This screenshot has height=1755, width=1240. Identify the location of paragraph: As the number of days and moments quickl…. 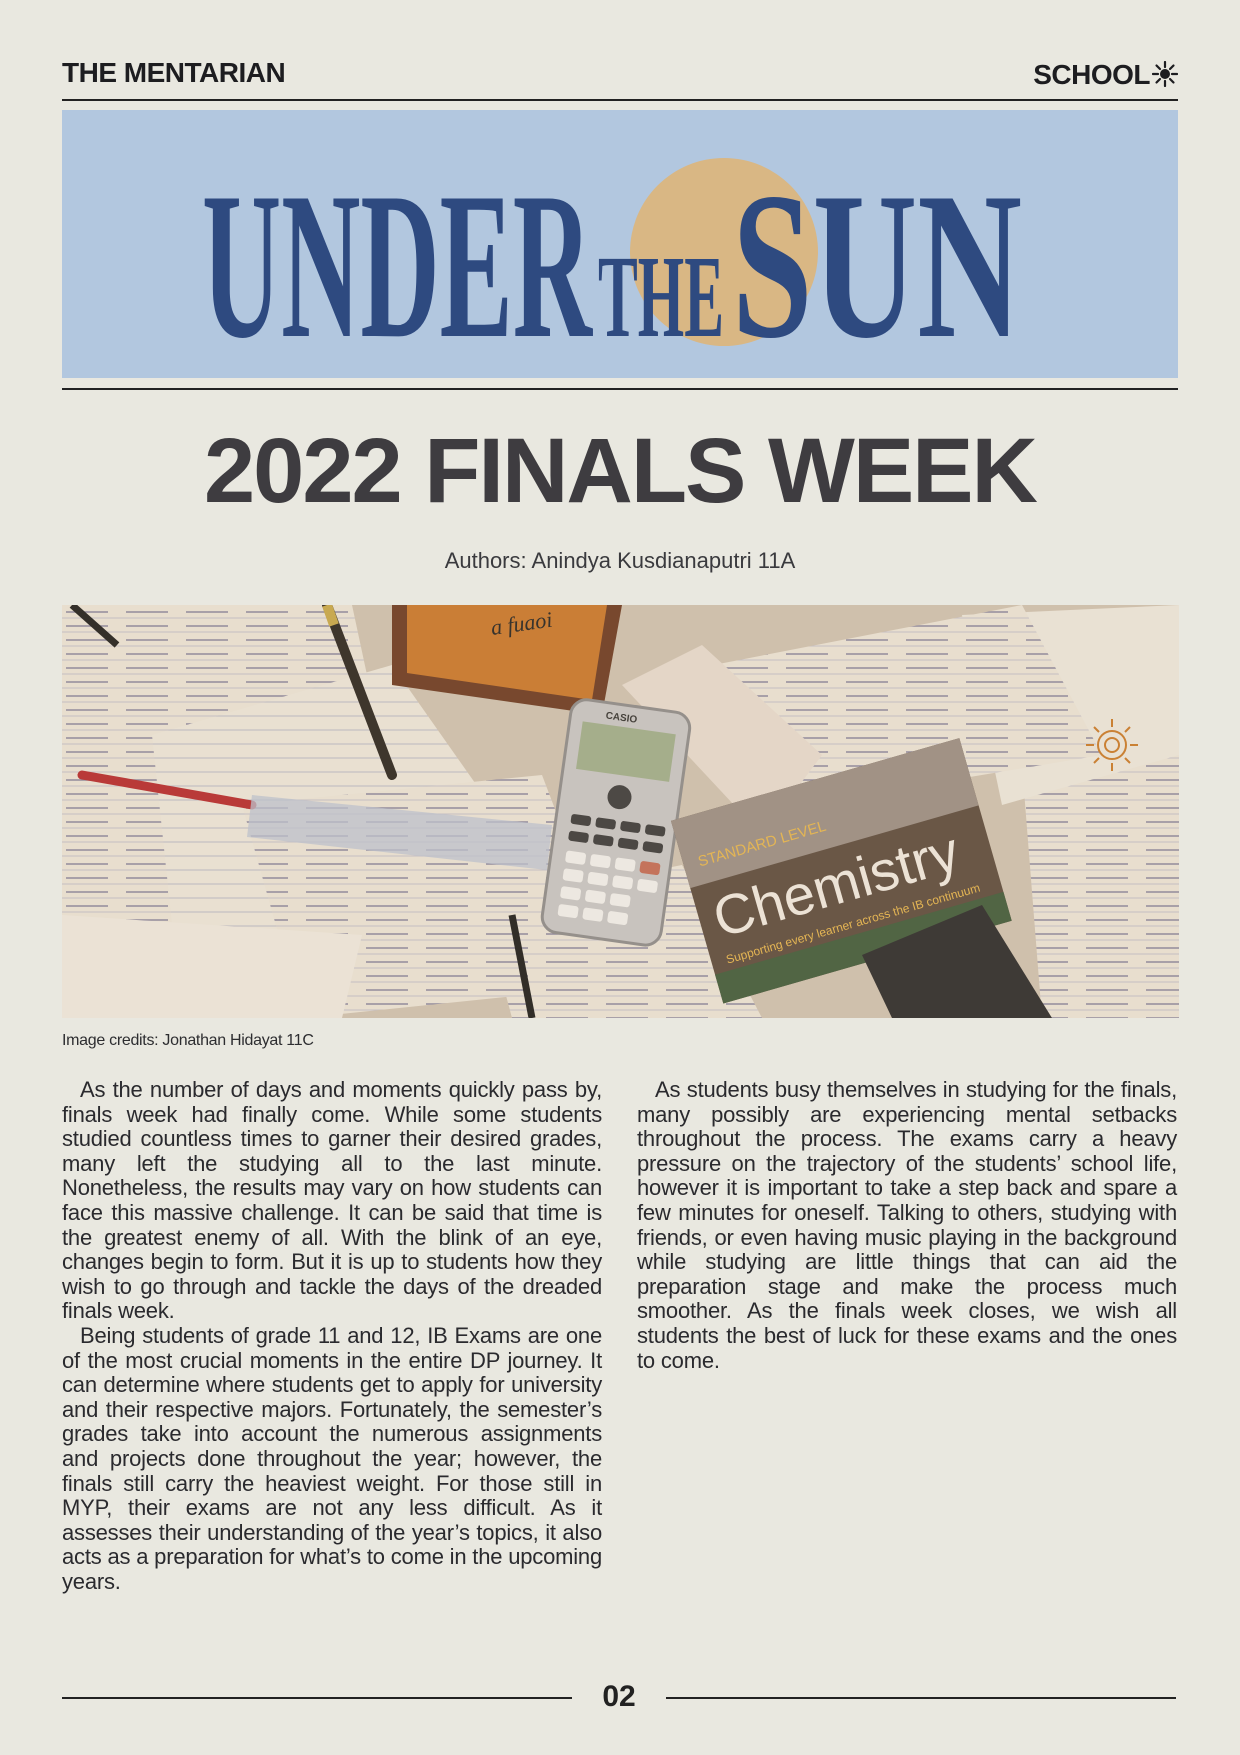
(332, 1200).